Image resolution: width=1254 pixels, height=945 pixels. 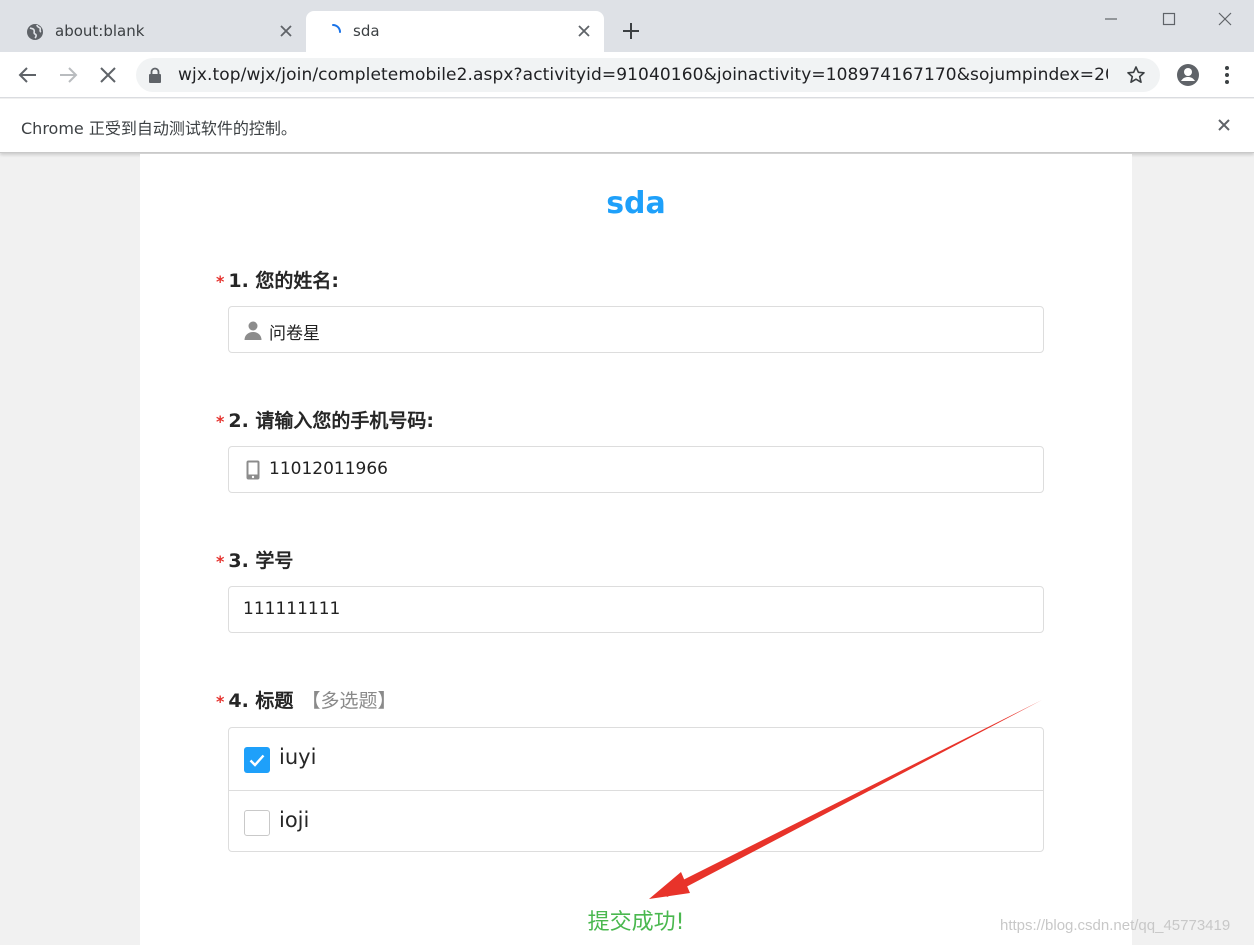 I want to click on student-id-input: 111111111, so click(x=636, y=609).